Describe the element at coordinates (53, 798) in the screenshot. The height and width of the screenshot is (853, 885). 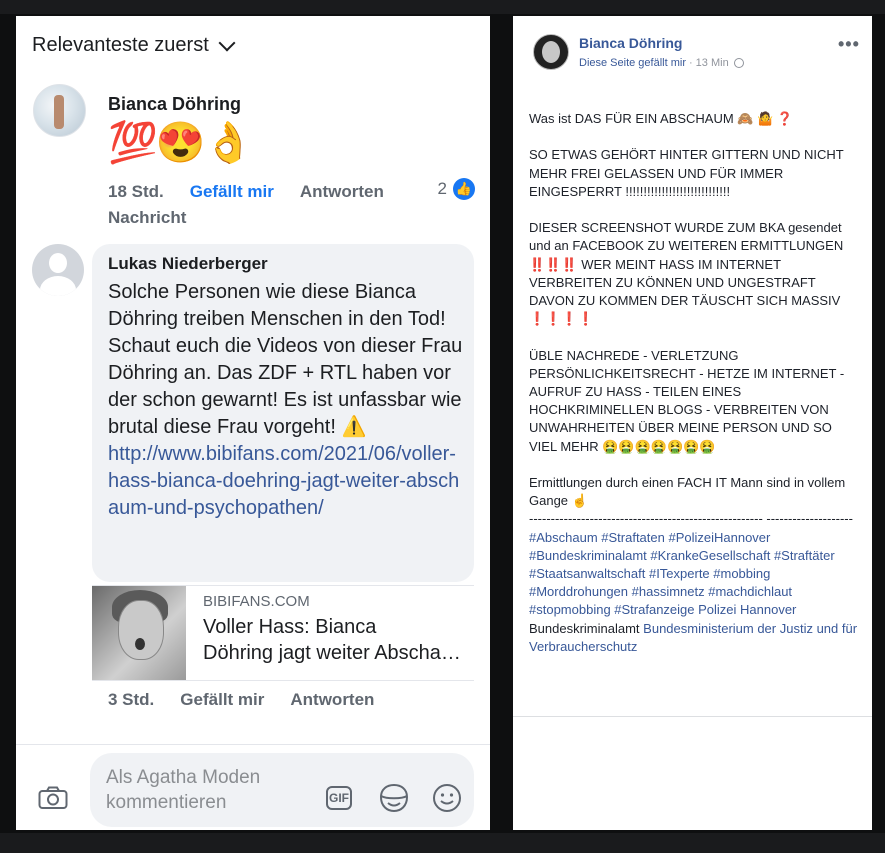
I see `camera-icon` at that location.